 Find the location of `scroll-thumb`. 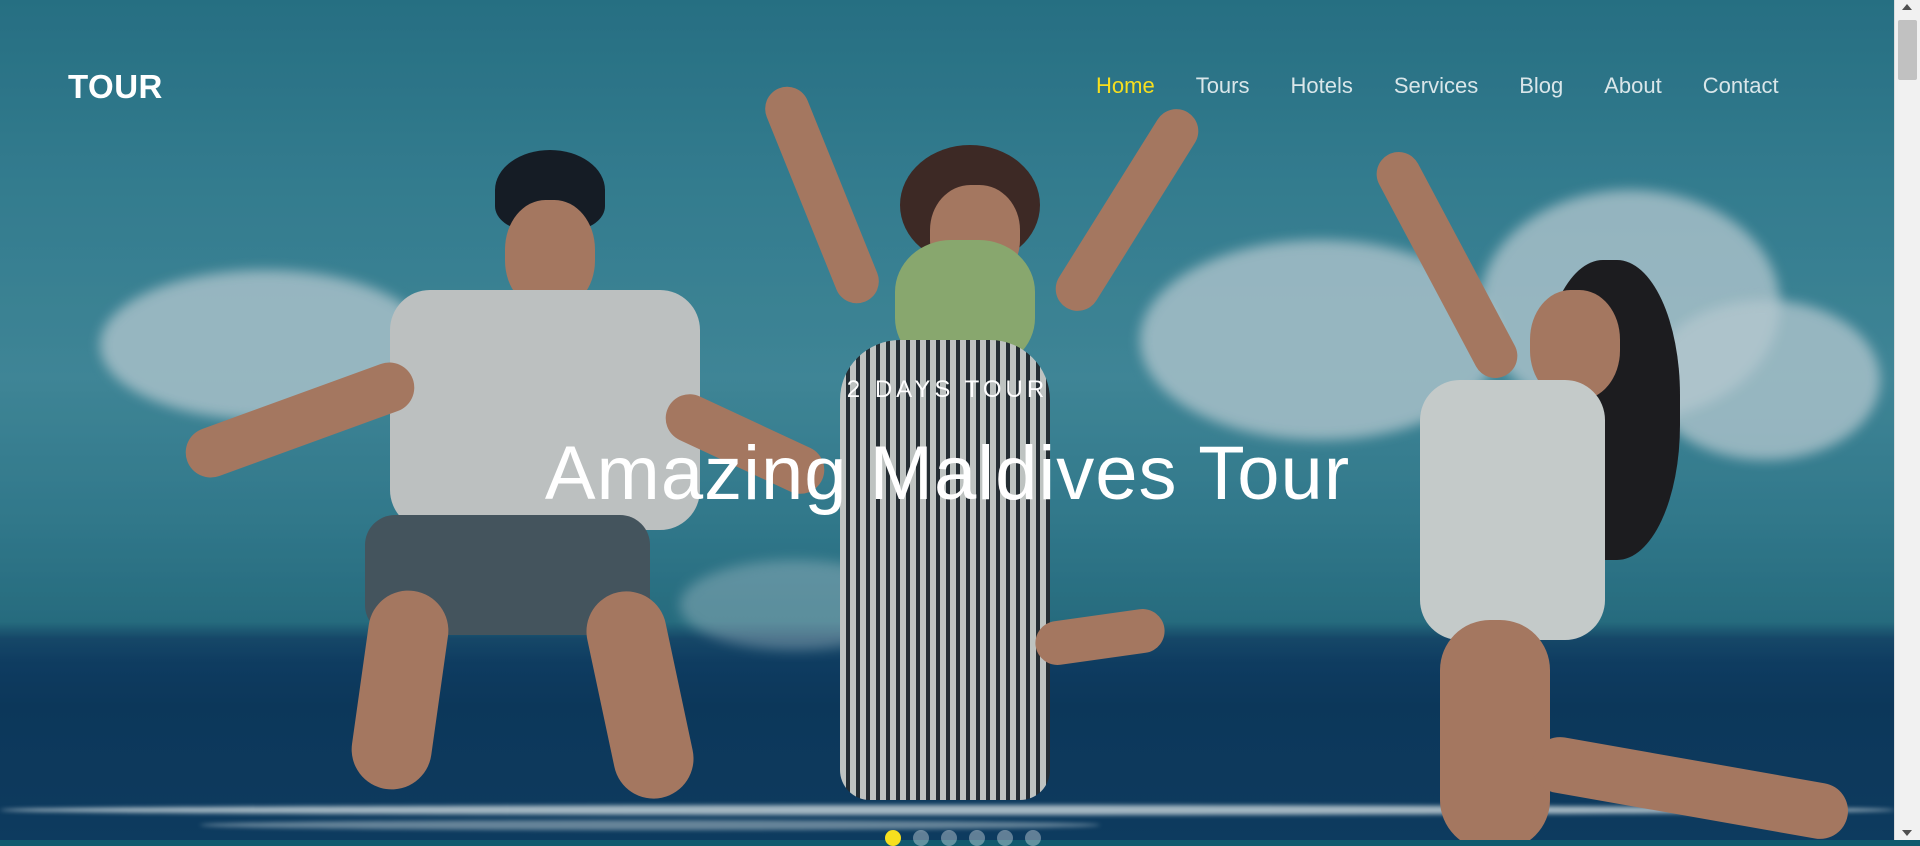

scroll-thumb is located at coordinates (1907, 50).